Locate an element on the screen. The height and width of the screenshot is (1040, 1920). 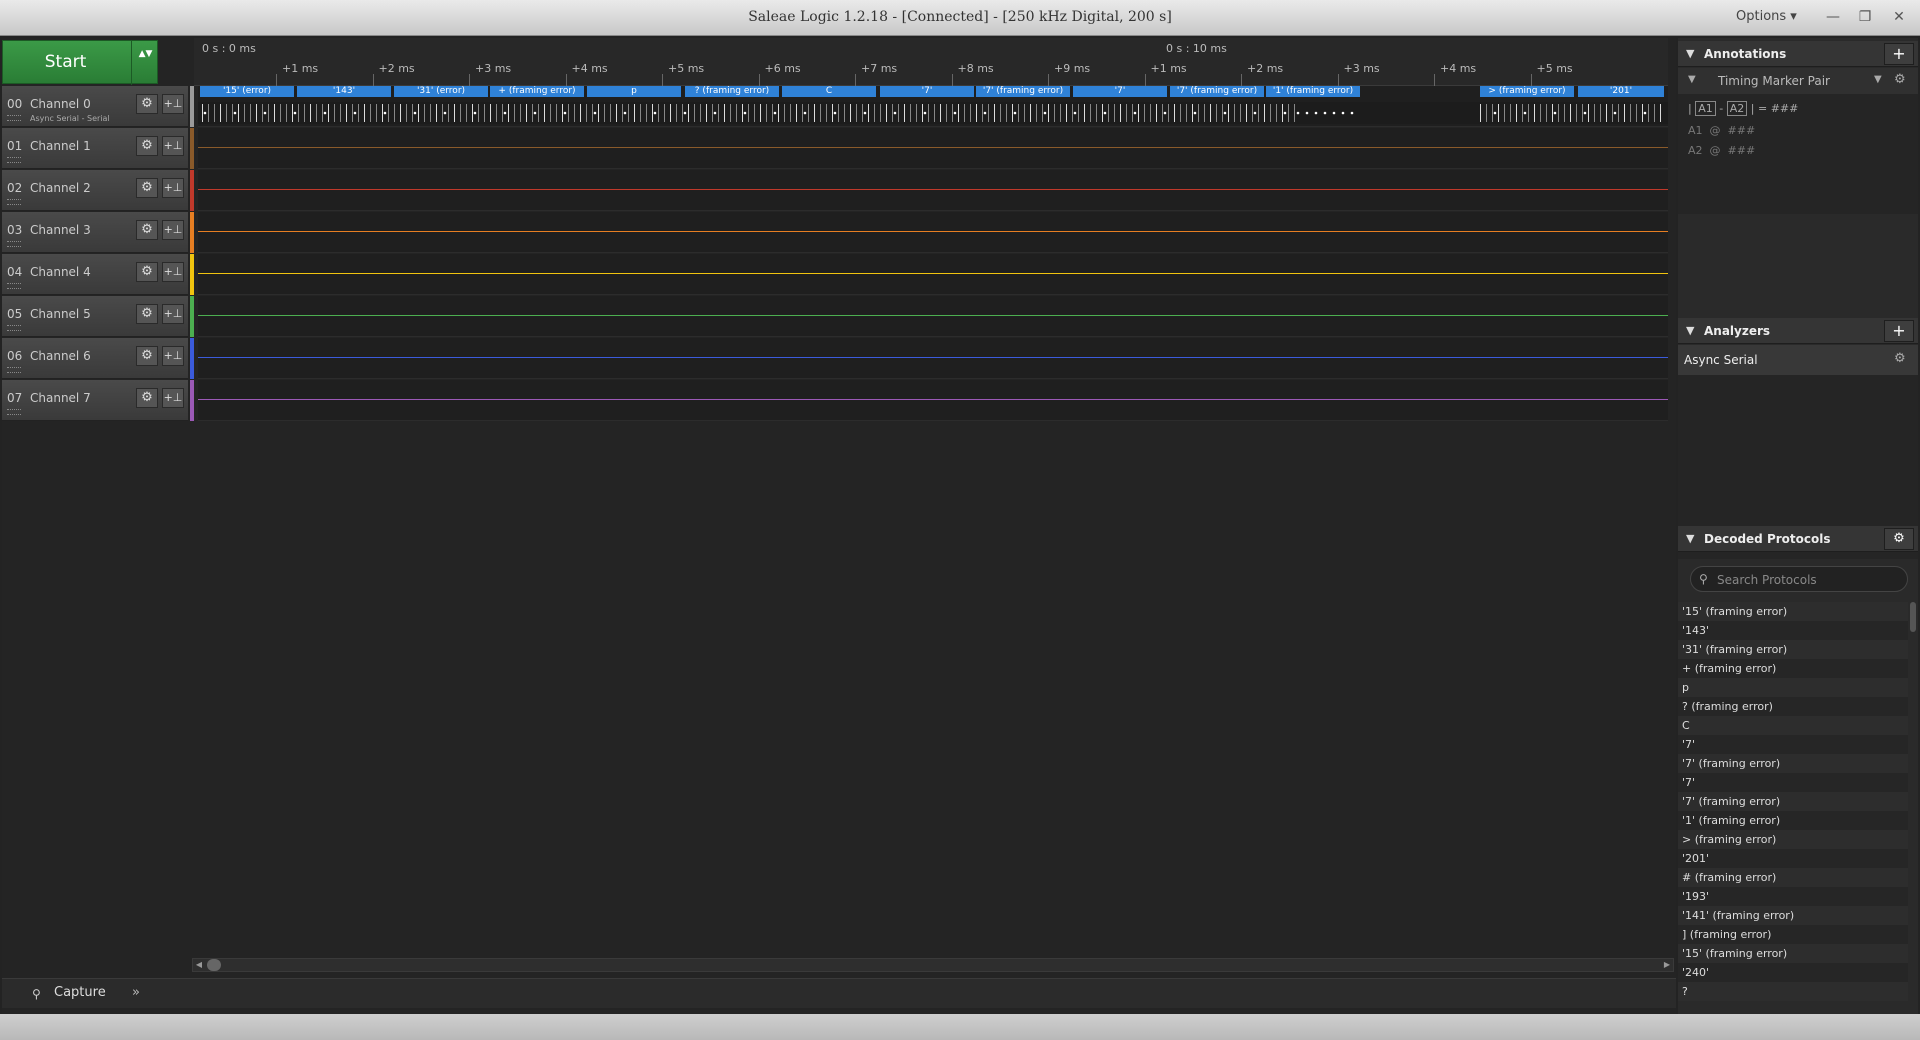
decoded-protocols-gear-icon: ⚙ is located at coordinates (1899, 539).